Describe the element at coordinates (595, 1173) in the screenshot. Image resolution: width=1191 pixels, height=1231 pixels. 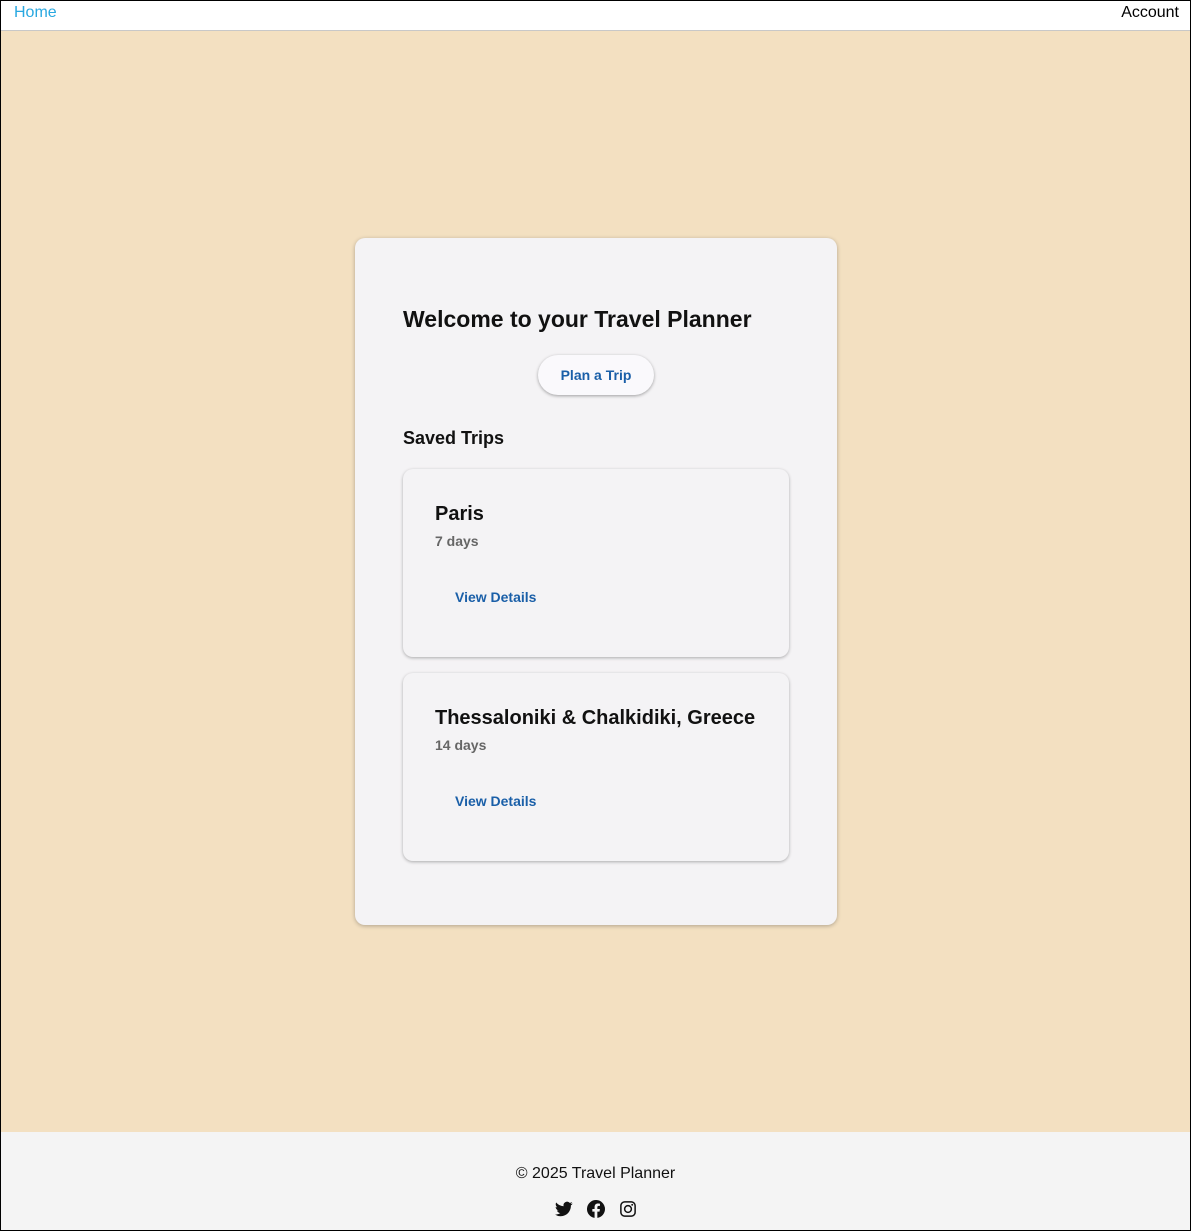
I see `copyright-text: © 2025 Travel Planner` at that location.